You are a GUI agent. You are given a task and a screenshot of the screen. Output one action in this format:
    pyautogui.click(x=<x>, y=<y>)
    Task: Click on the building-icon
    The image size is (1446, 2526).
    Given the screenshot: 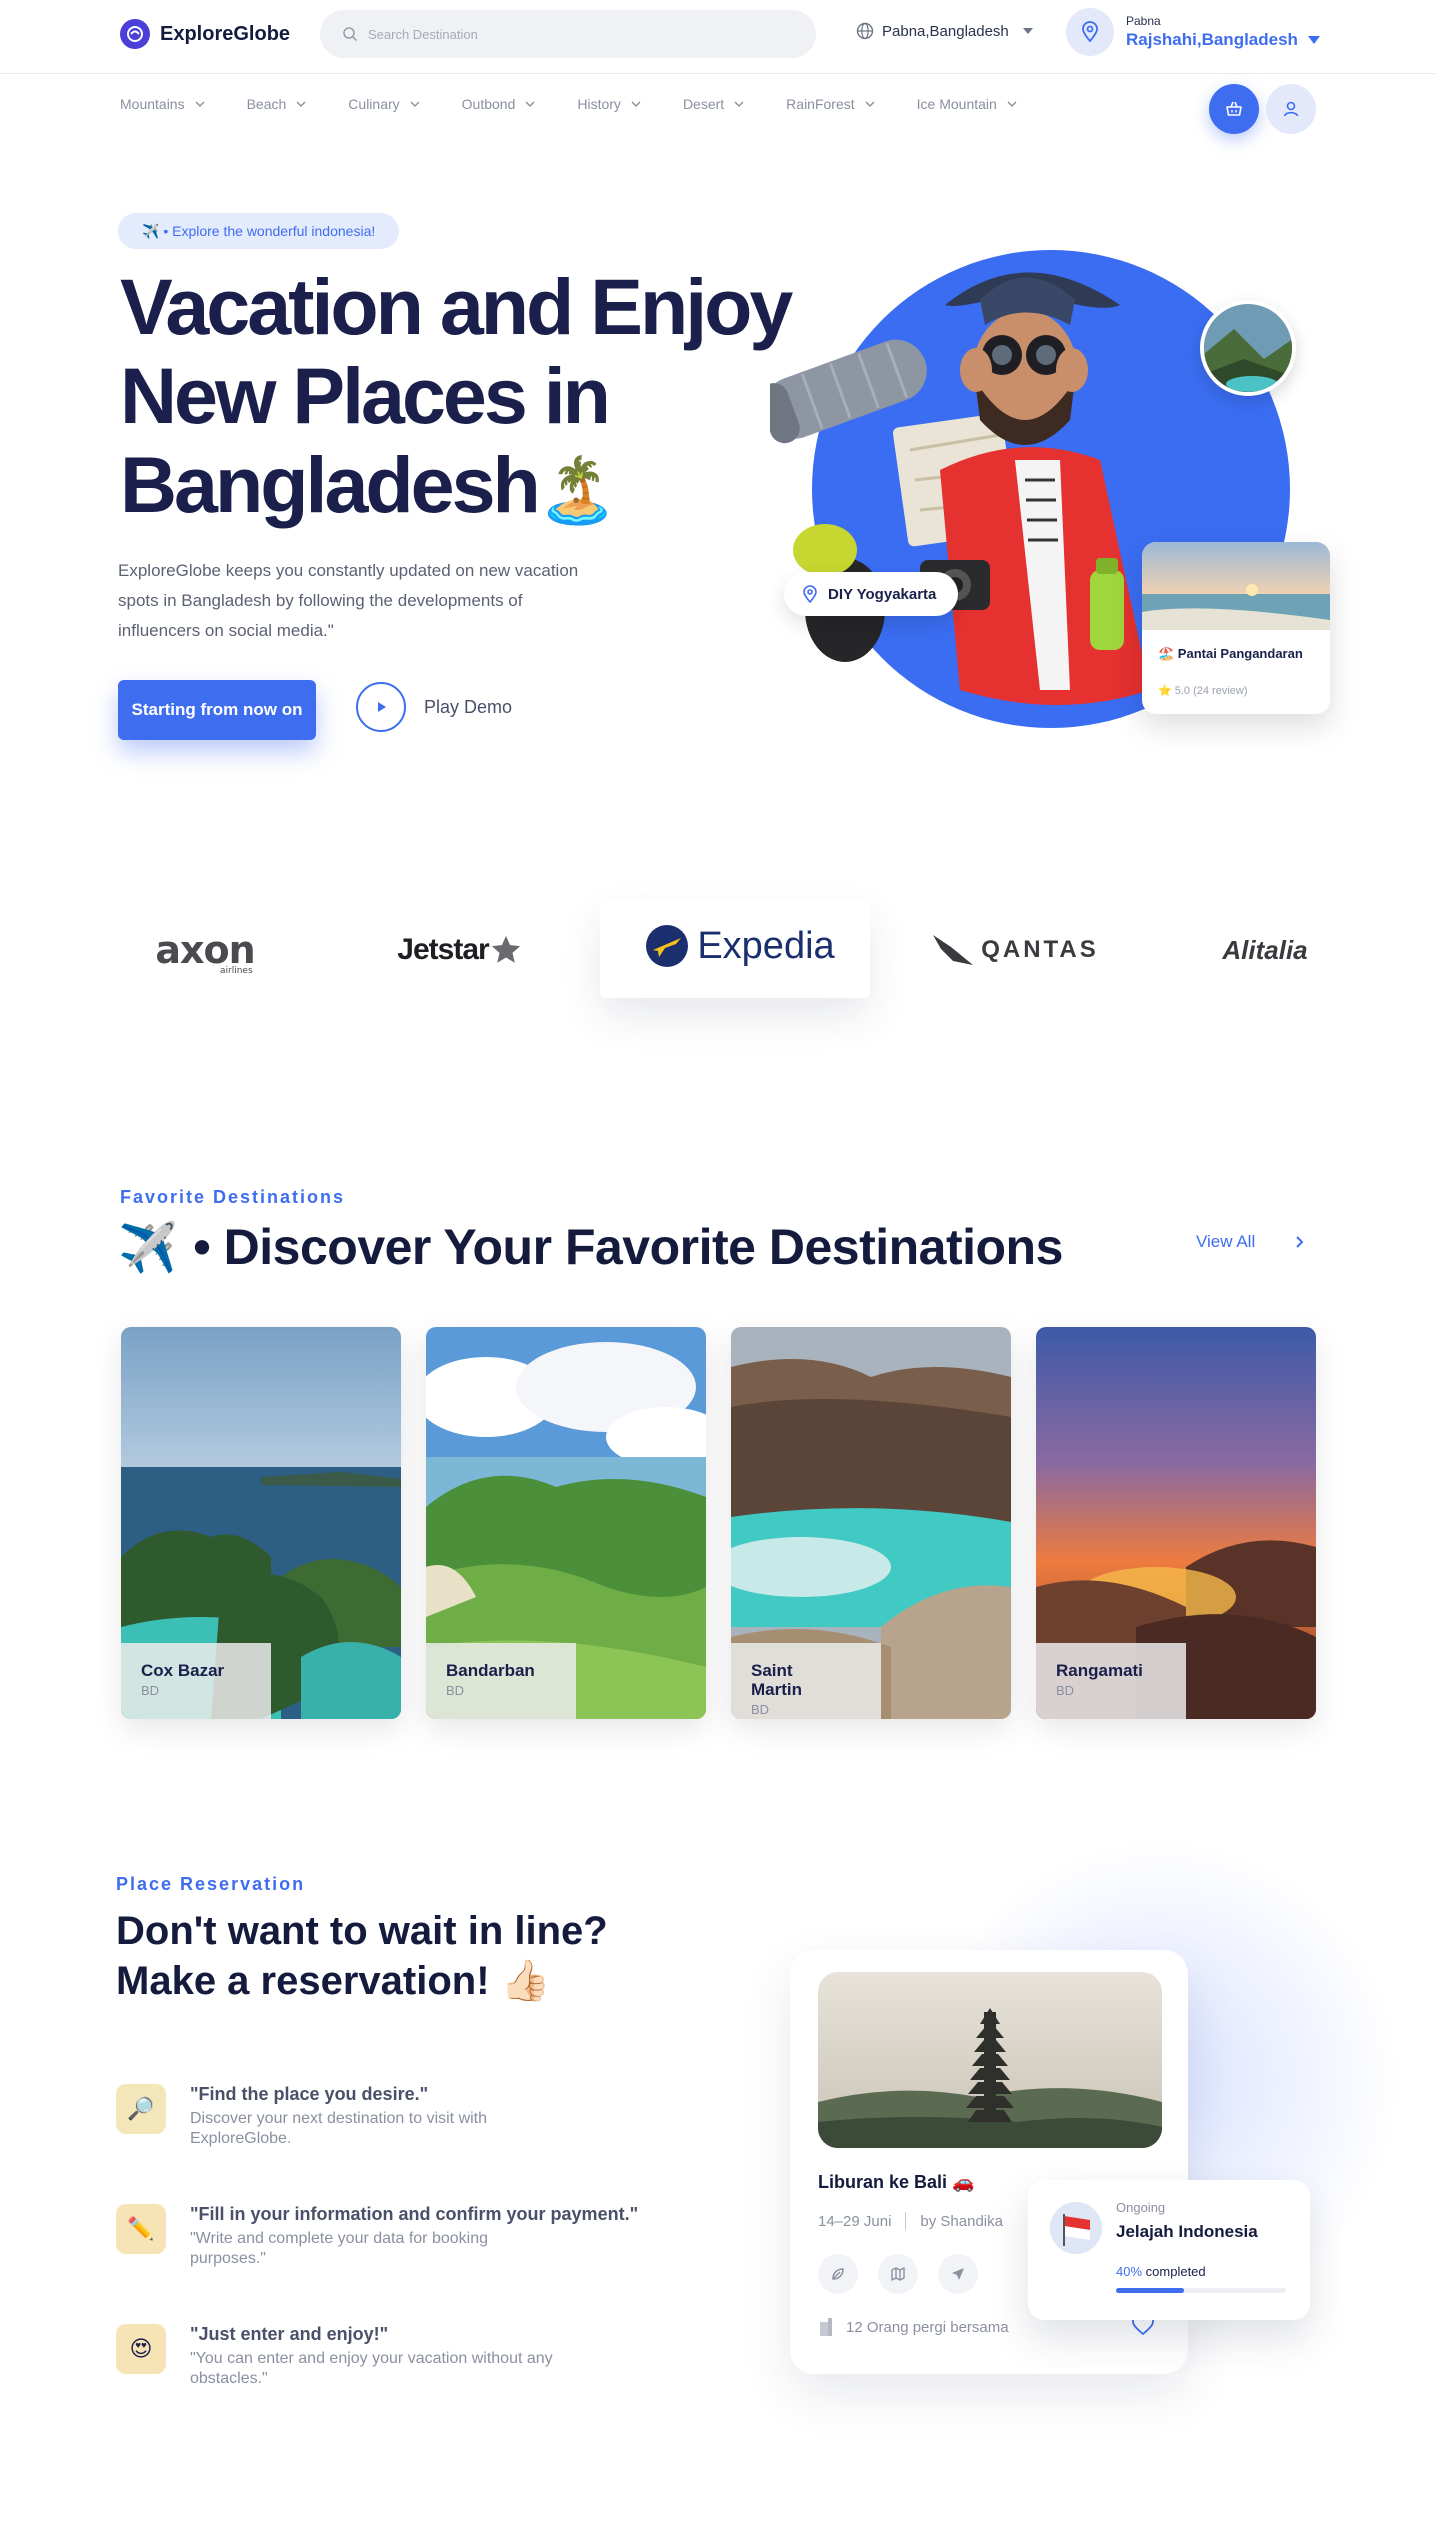 What is the action you would take?
    pyautogui.click(x=826, y=2327)
    